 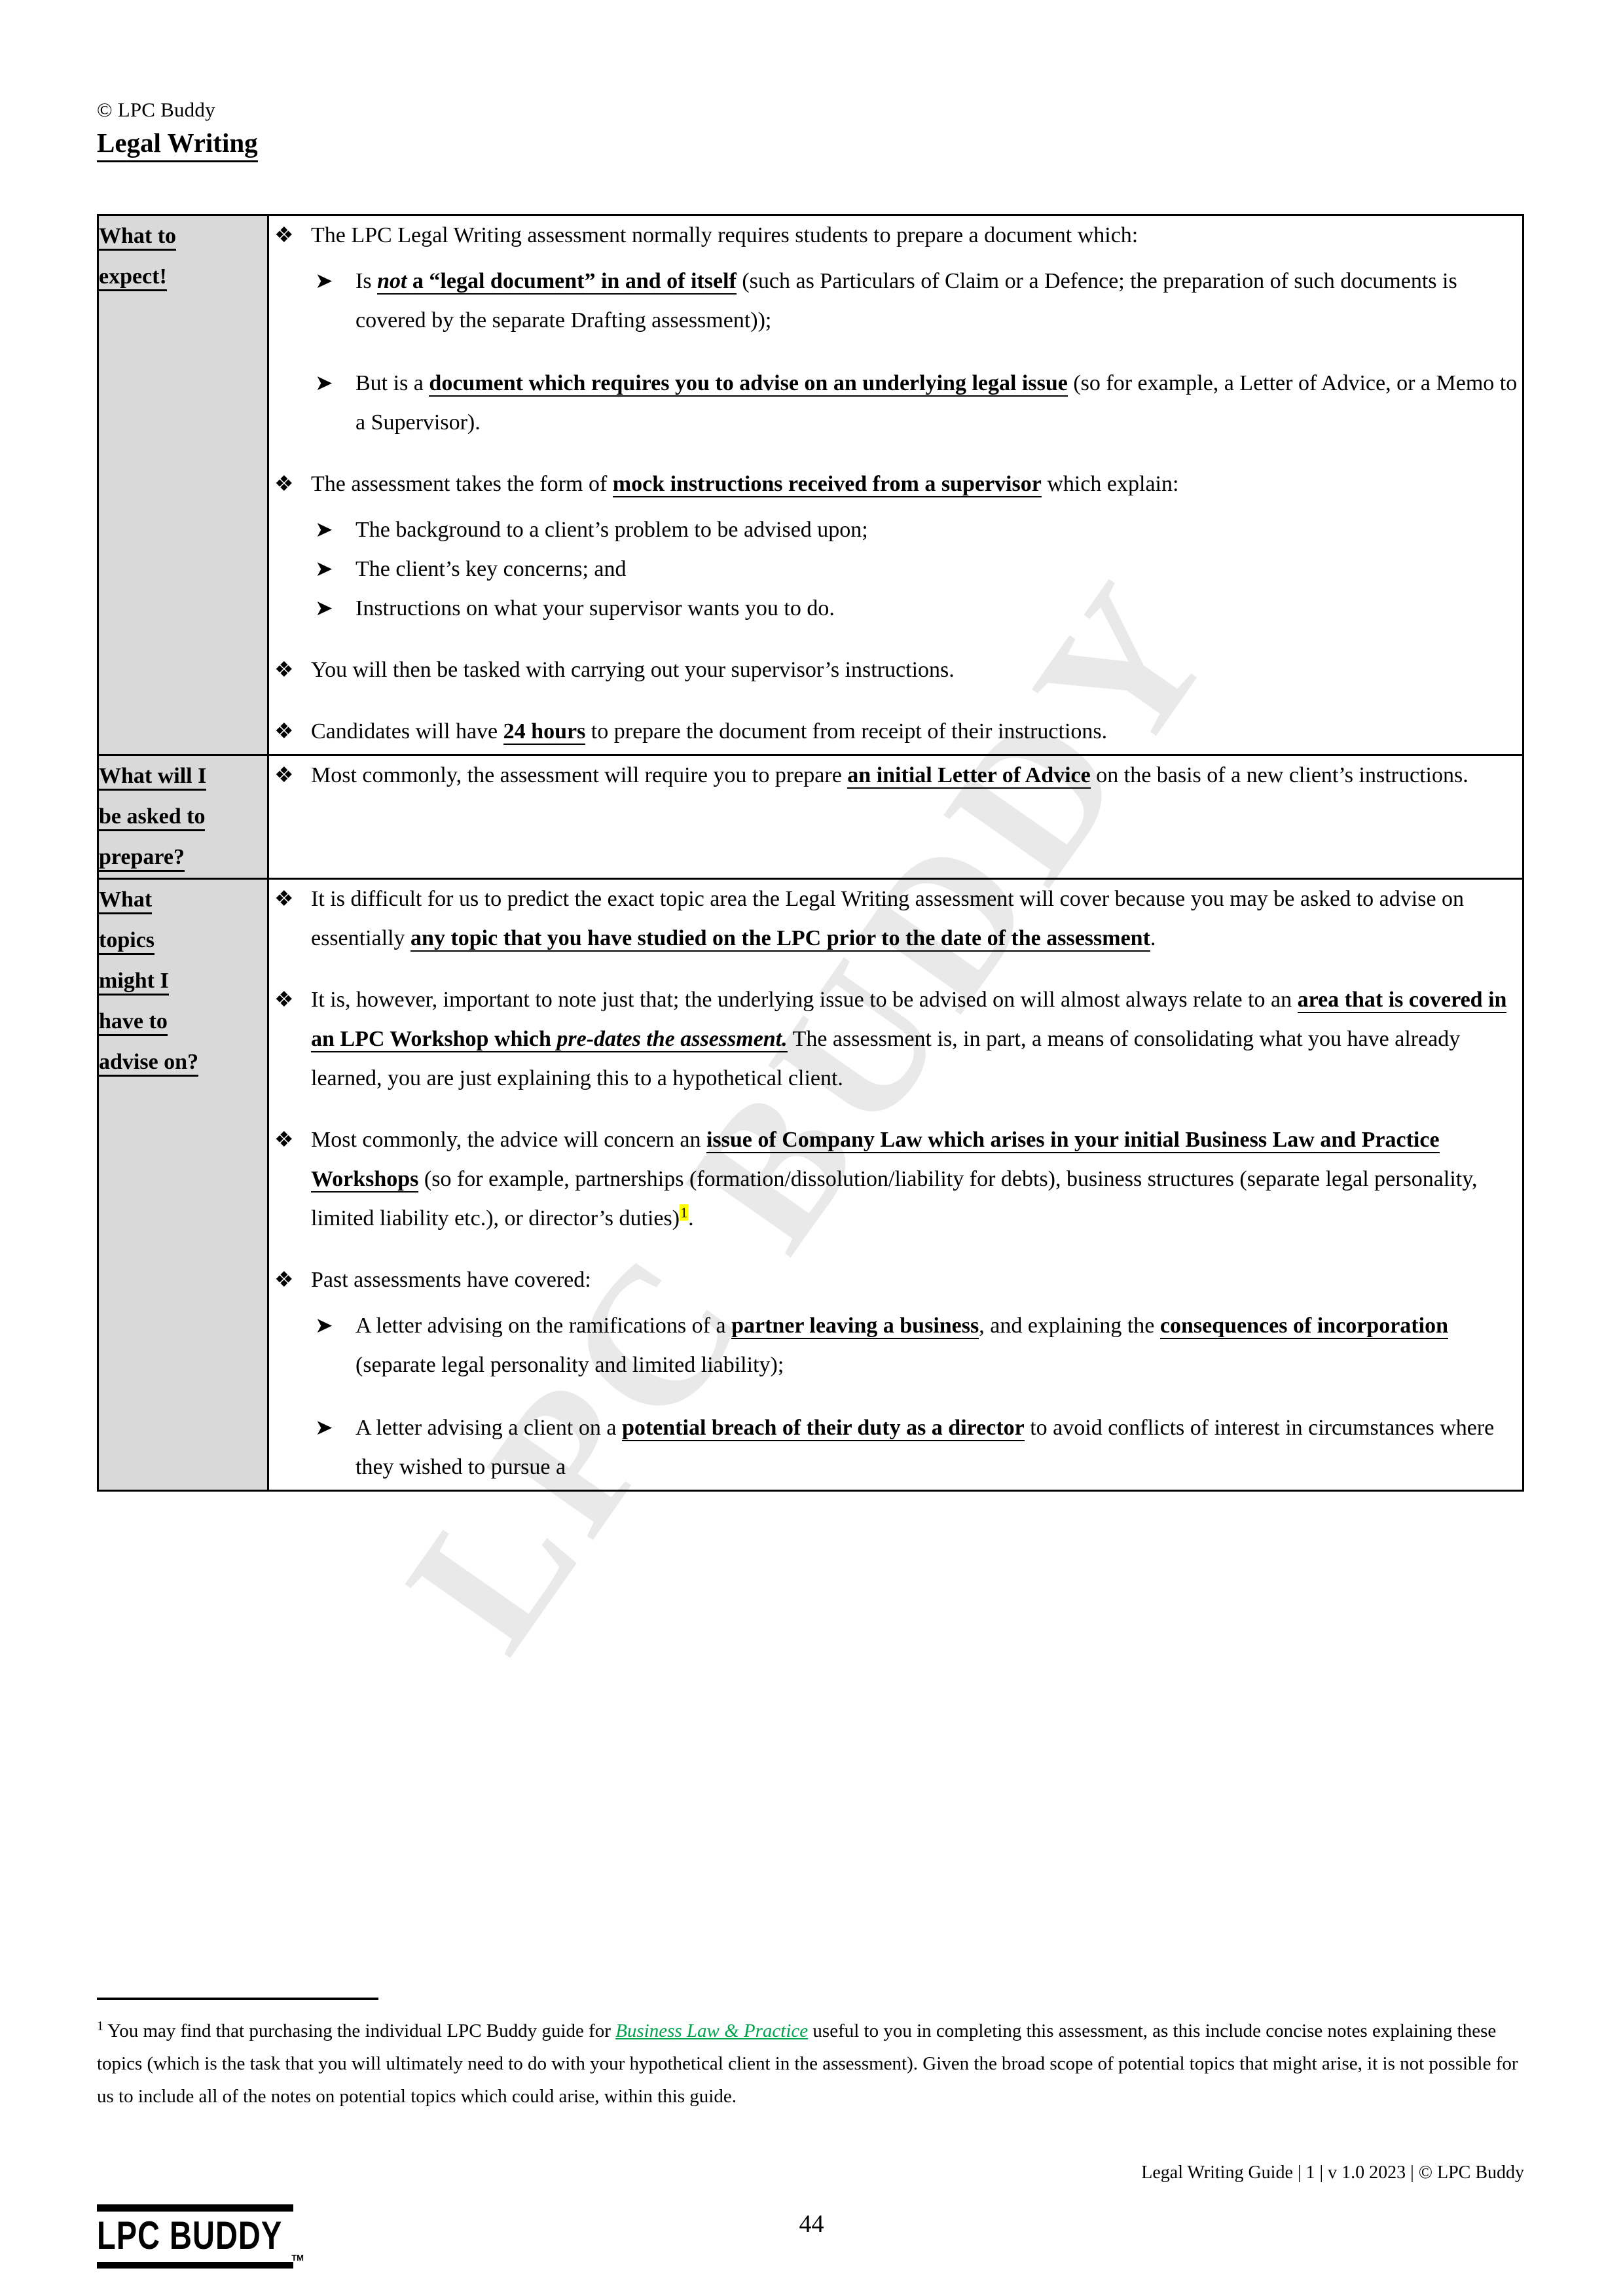 I want to click on row-label-what-to-expect: What to expect!, so click(x=183, y=485).